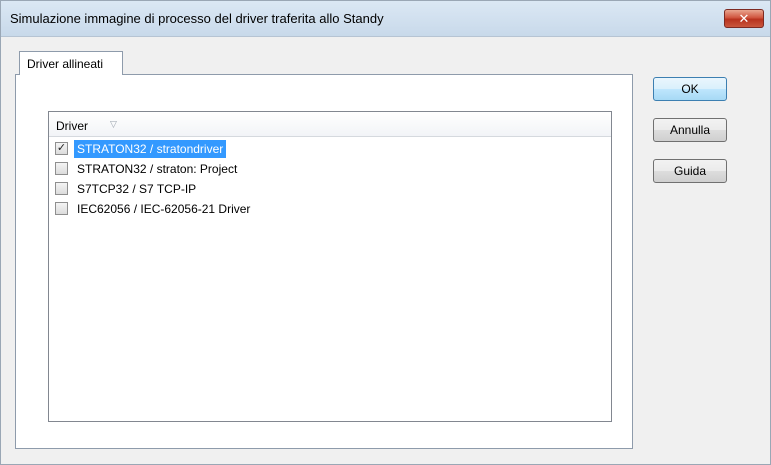 This screenshot has width=771, height=465. Describe the element at coordinates (61, 148) in the screenshot. I see `row-checkbox: ✓` at that location.